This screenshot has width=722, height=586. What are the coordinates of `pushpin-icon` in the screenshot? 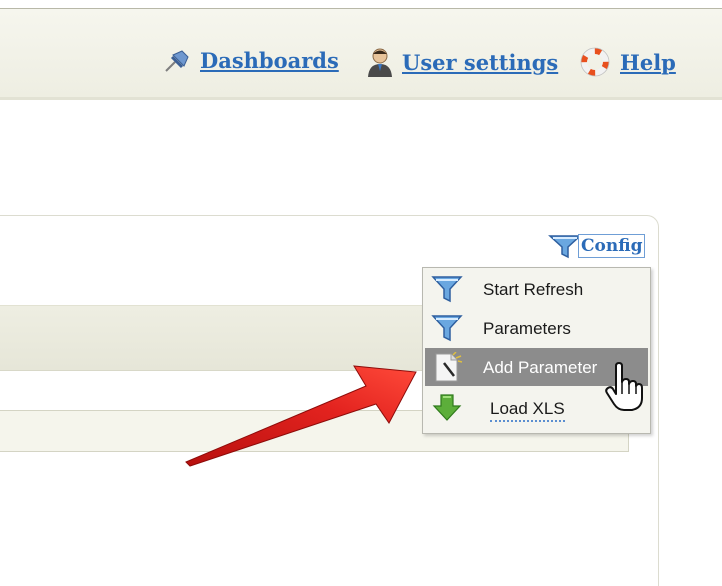 It's located at (177, 61).